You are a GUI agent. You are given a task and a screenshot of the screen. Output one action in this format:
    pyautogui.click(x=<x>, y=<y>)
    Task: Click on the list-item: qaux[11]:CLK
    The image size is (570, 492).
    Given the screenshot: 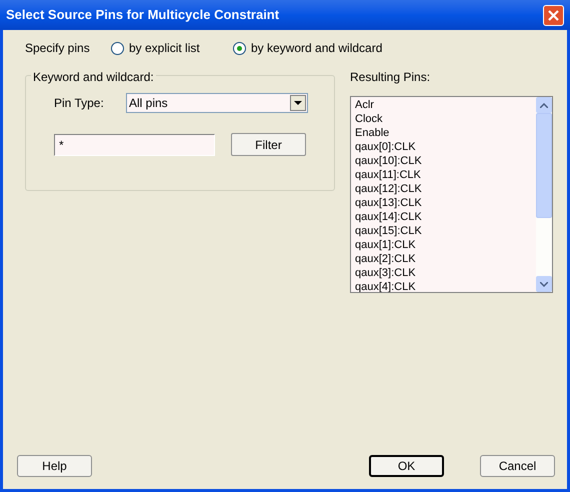 What is the action you would take?
    pyautogui.click(x=445, y=175)
    